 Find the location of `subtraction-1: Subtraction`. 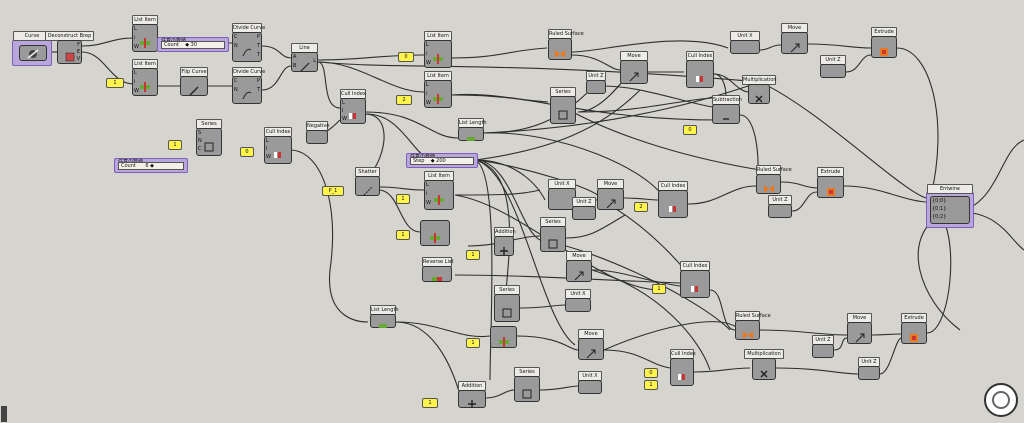

subtraction-1: Subtraction is located at coordinates (727, 109).